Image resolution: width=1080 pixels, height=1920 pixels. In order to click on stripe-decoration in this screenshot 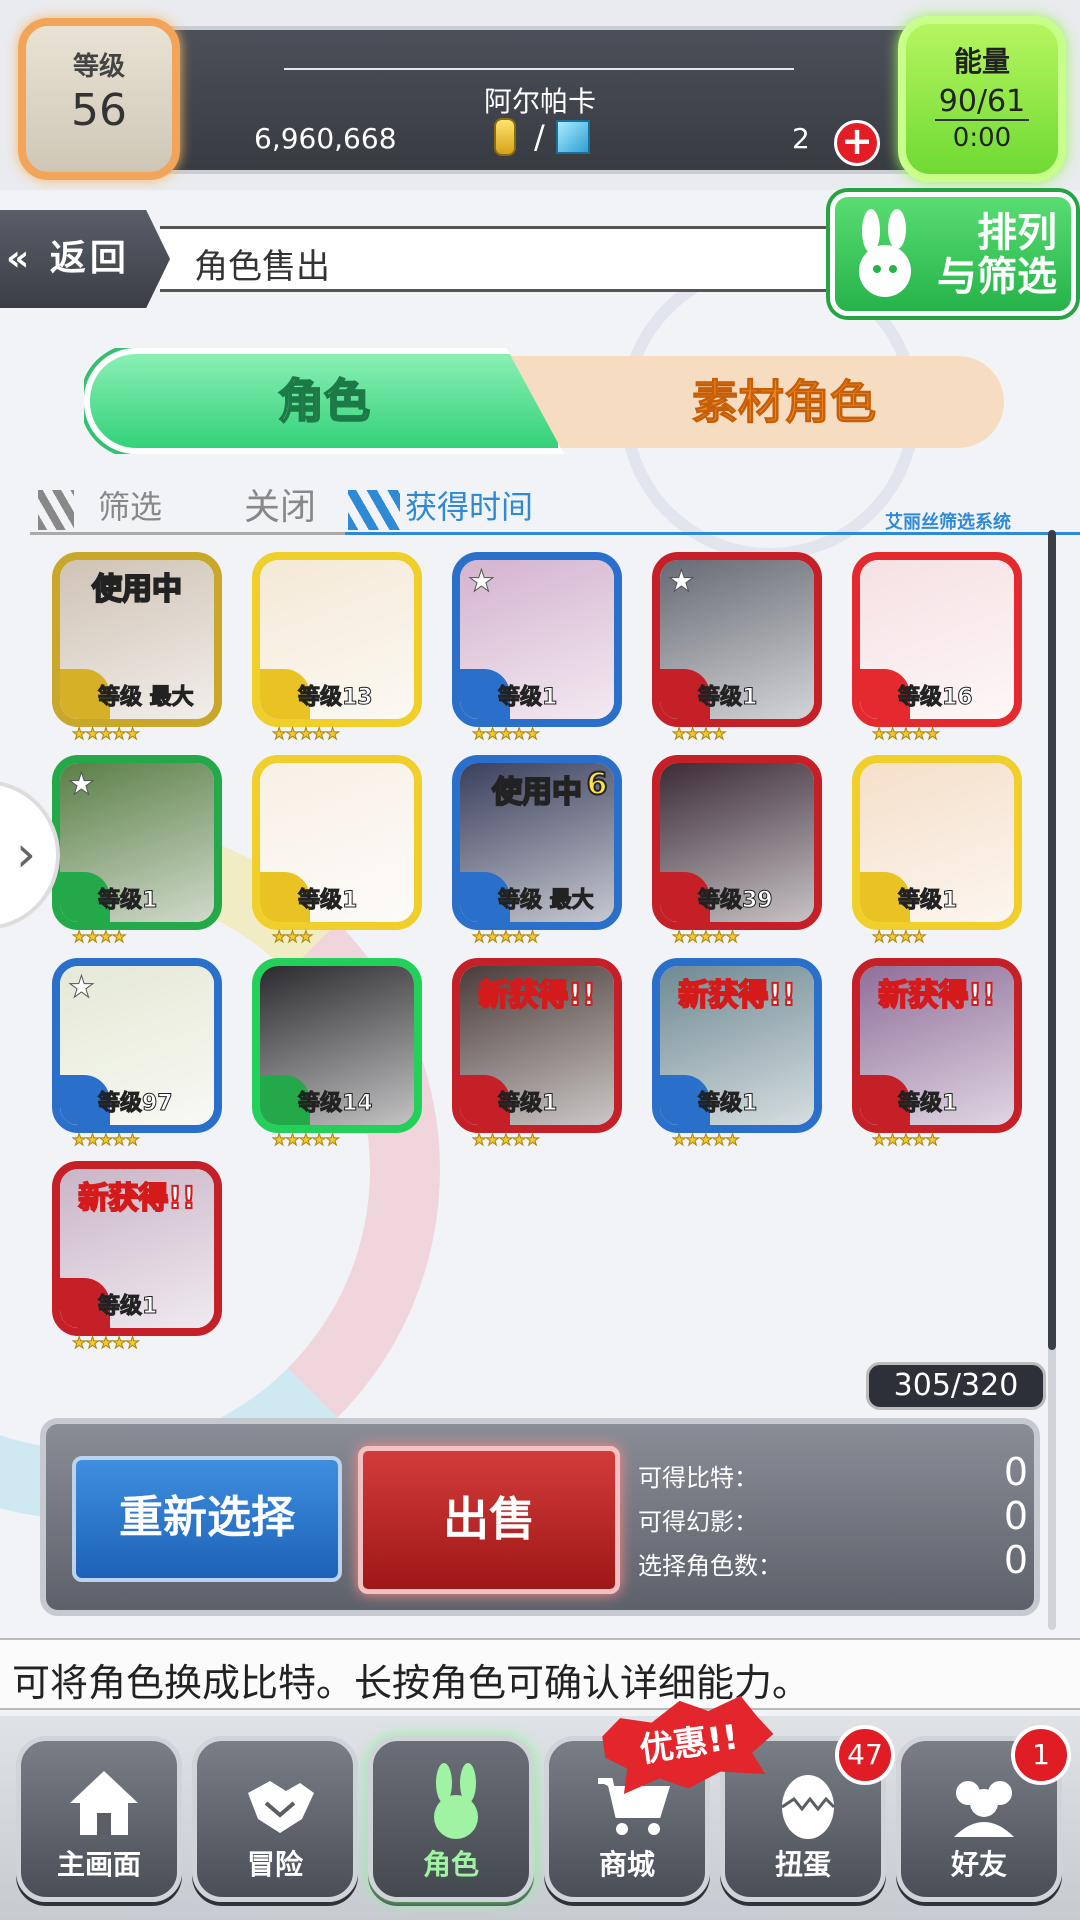, I will do `click(56, 510)`.